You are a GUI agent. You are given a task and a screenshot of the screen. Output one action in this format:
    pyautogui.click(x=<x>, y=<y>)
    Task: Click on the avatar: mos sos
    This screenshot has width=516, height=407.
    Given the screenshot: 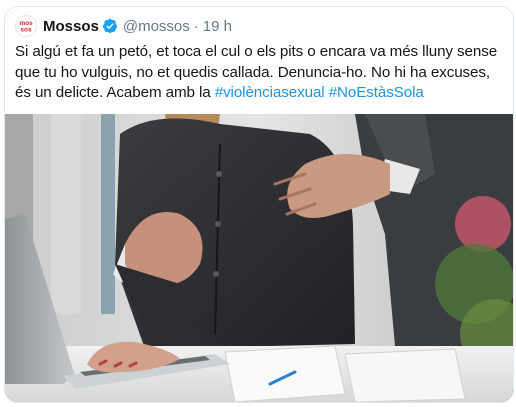 What is the action you would take?
    pyautogui.click(x=26, y=26)
    